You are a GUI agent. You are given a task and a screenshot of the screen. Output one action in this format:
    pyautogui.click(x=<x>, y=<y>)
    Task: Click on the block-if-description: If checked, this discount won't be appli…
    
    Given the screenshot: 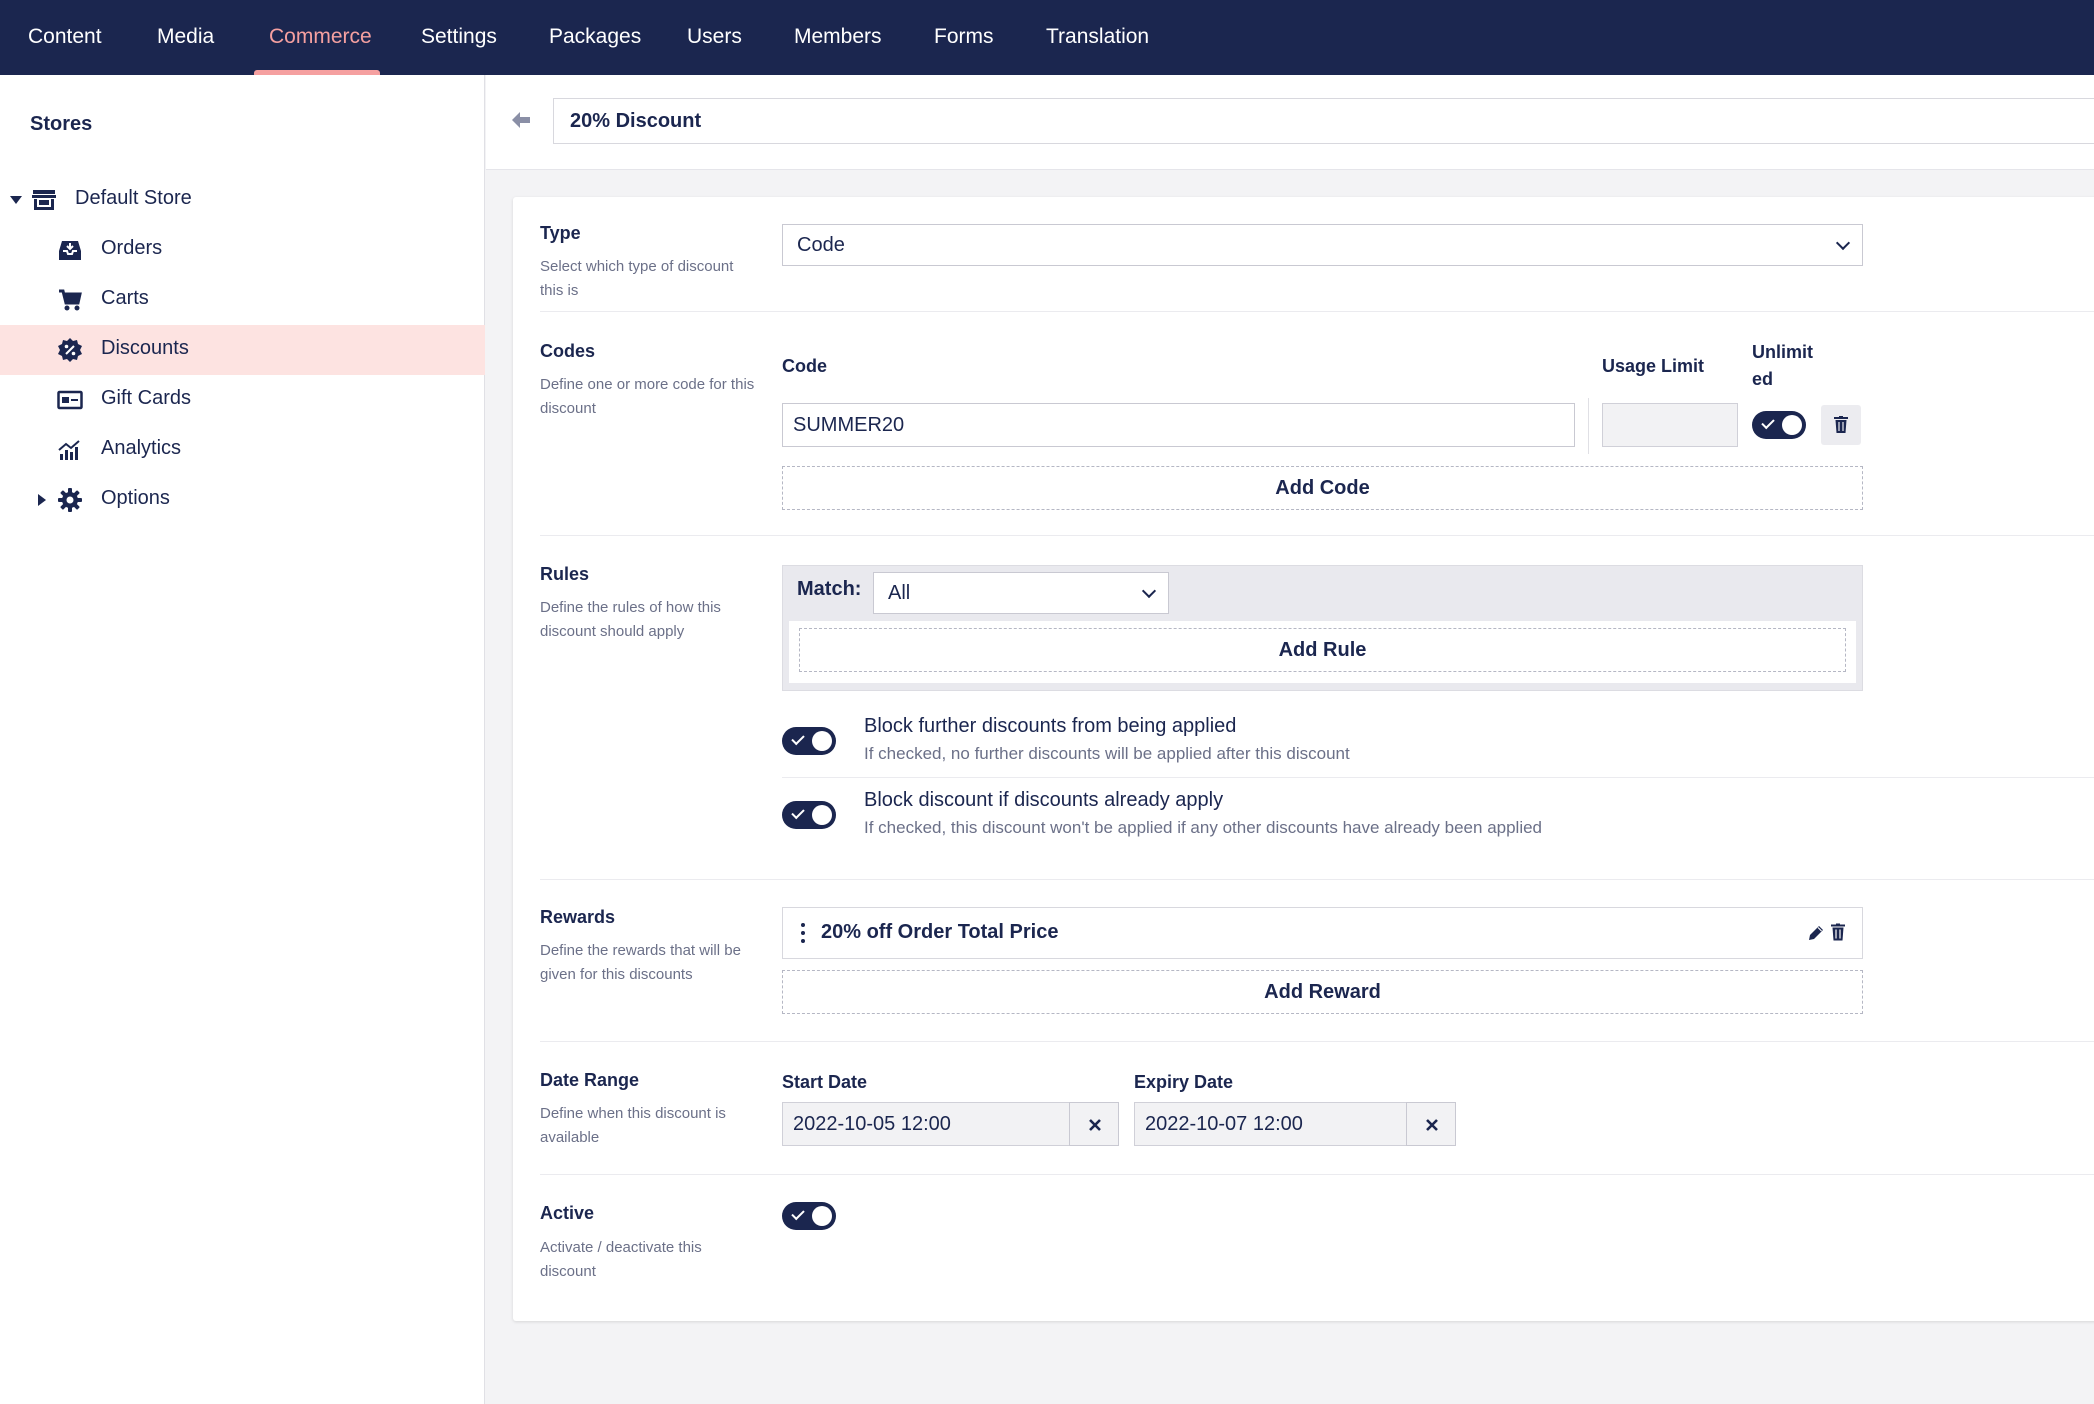 What is the action you would take?
    pyautogui.click(x=1203, y=827)
    